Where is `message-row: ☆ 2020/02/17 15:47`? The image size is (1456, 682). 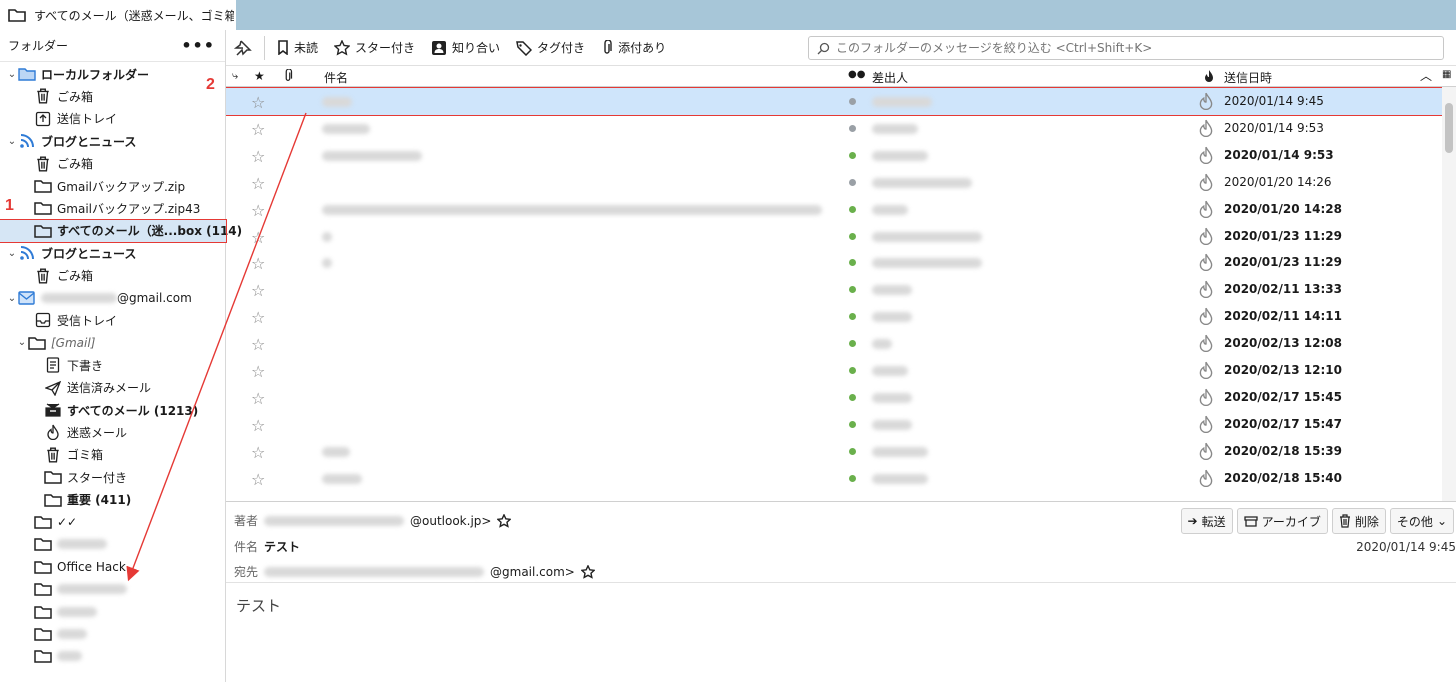 message-row: ☆ 2020/02/17 15:47 is located at coordinates (834, 424).